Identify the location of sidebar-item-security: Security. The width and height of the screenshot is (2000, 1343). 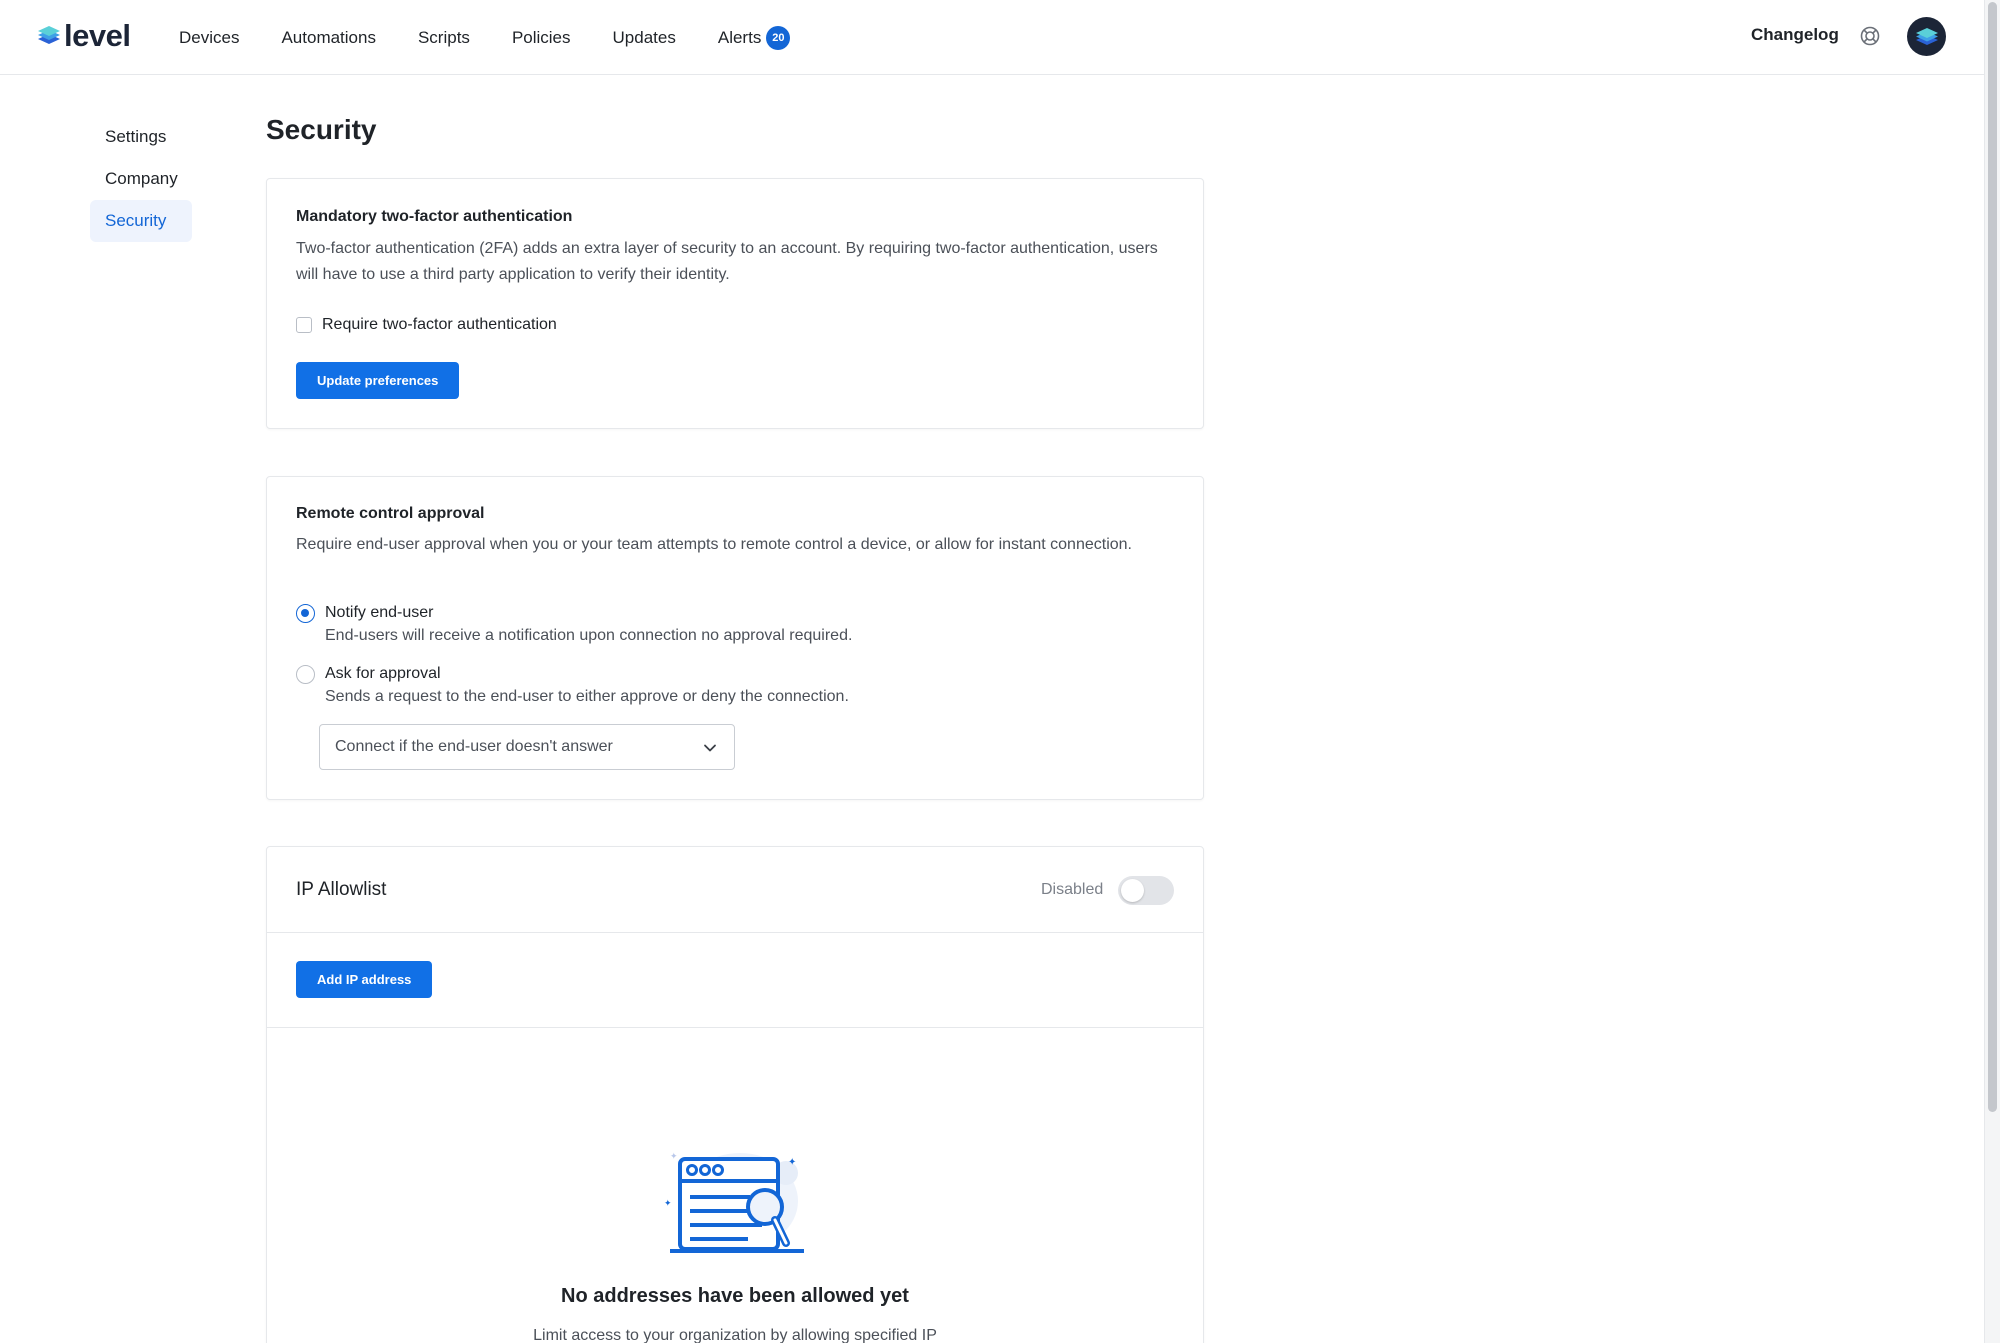
(141, 221).